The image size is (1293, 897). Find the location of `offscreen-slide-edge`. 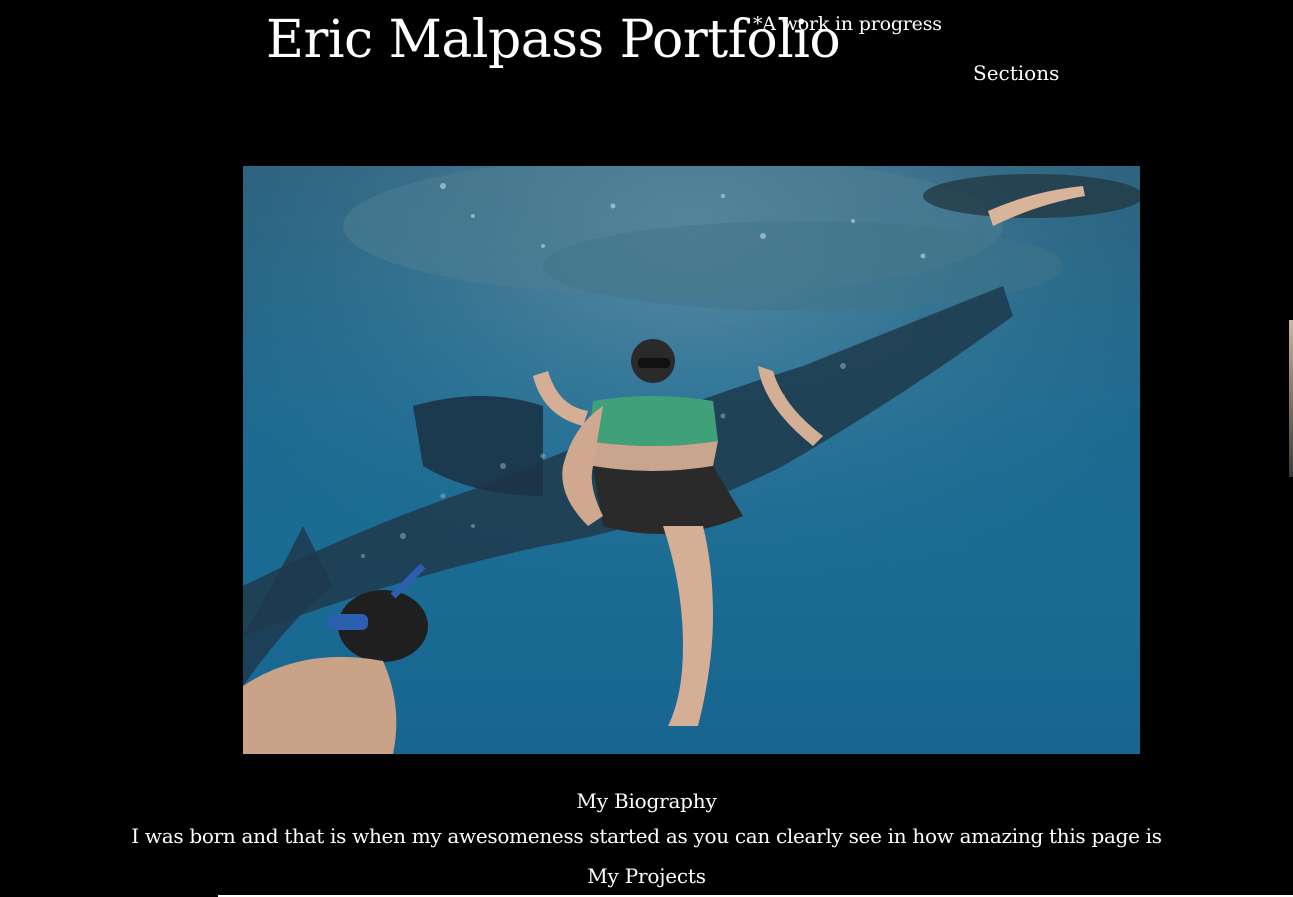

offscreen-slide-edge is located at coordinates (1291, 398).